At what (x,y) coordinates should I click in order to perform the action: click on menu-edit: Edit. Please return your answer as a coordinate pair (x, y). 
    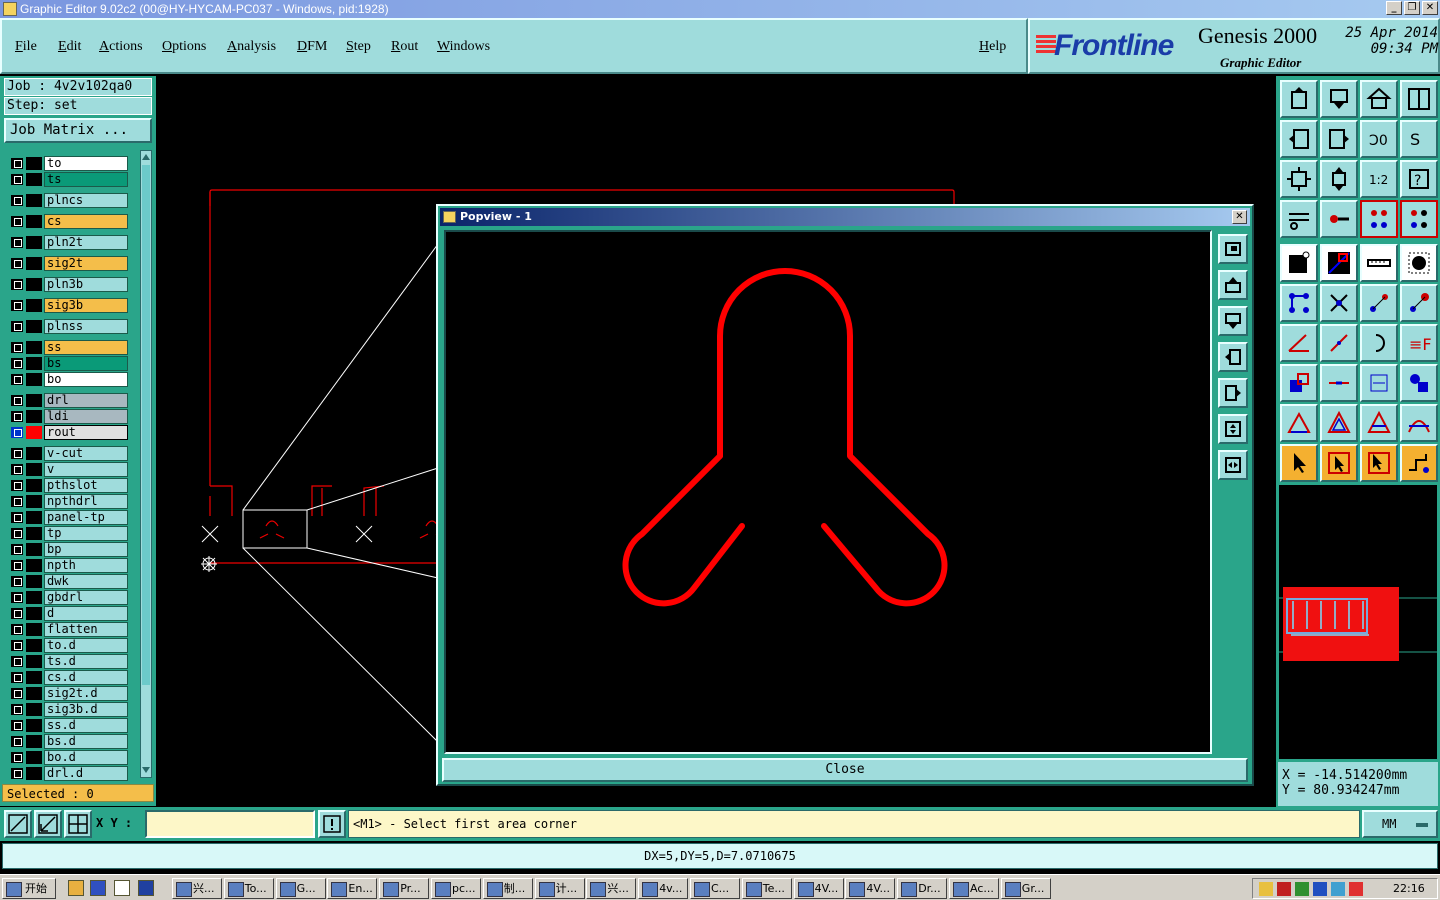
    Looking at the image, I should click on (69, 47).